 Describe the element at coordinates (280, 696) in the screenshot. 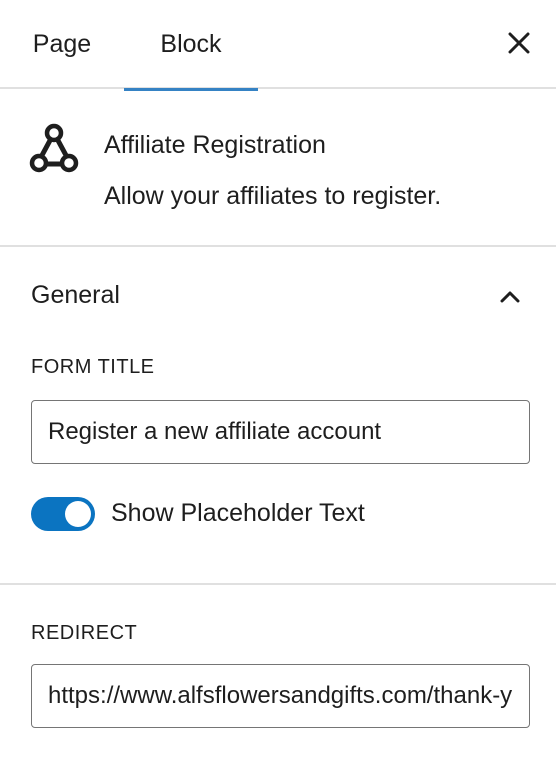

I see `redirect-input` at that location.